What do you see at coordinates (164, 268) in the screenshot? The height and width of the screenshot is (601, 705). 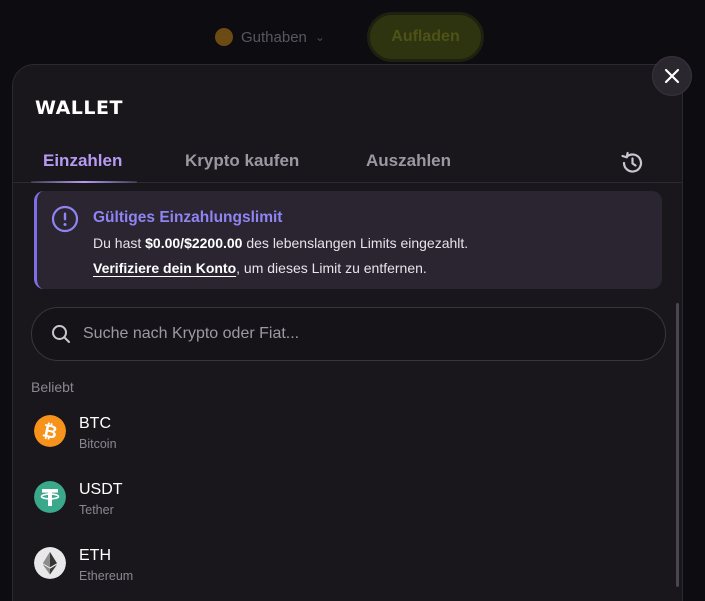 I see `verify-account-link: Verifiziere dein Konto` at bounding box center [164, 268].